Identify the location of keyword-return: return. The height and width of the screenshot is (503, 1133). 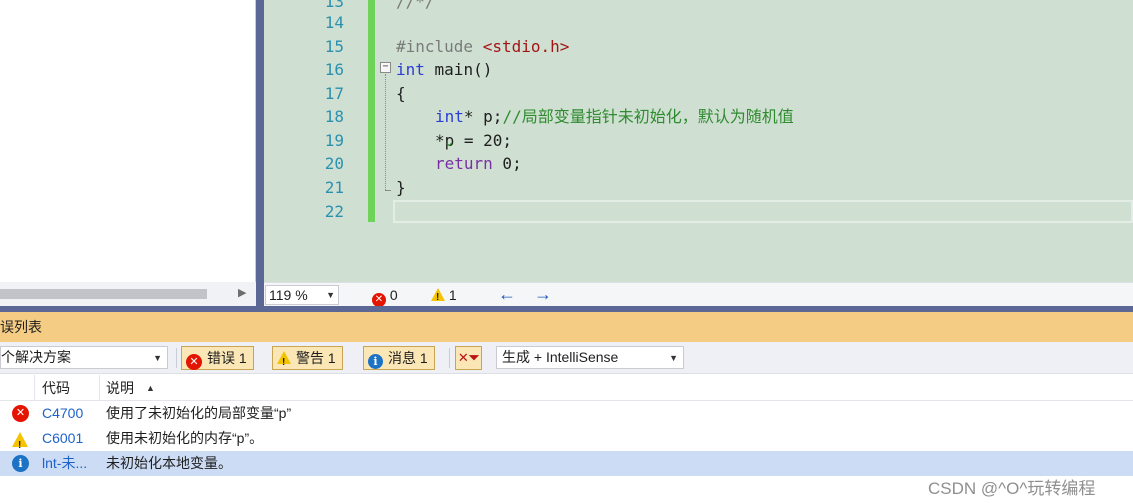
(464, 163).